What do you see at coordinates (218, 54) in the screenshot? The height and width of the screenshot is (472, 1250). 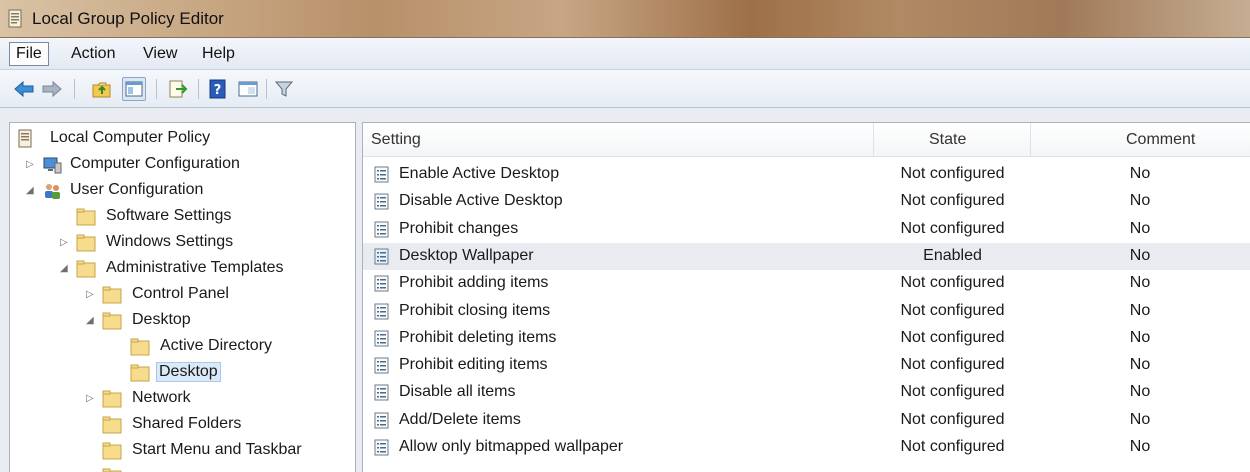 I see `menu-help: Help` at bounding box center [218, 54].